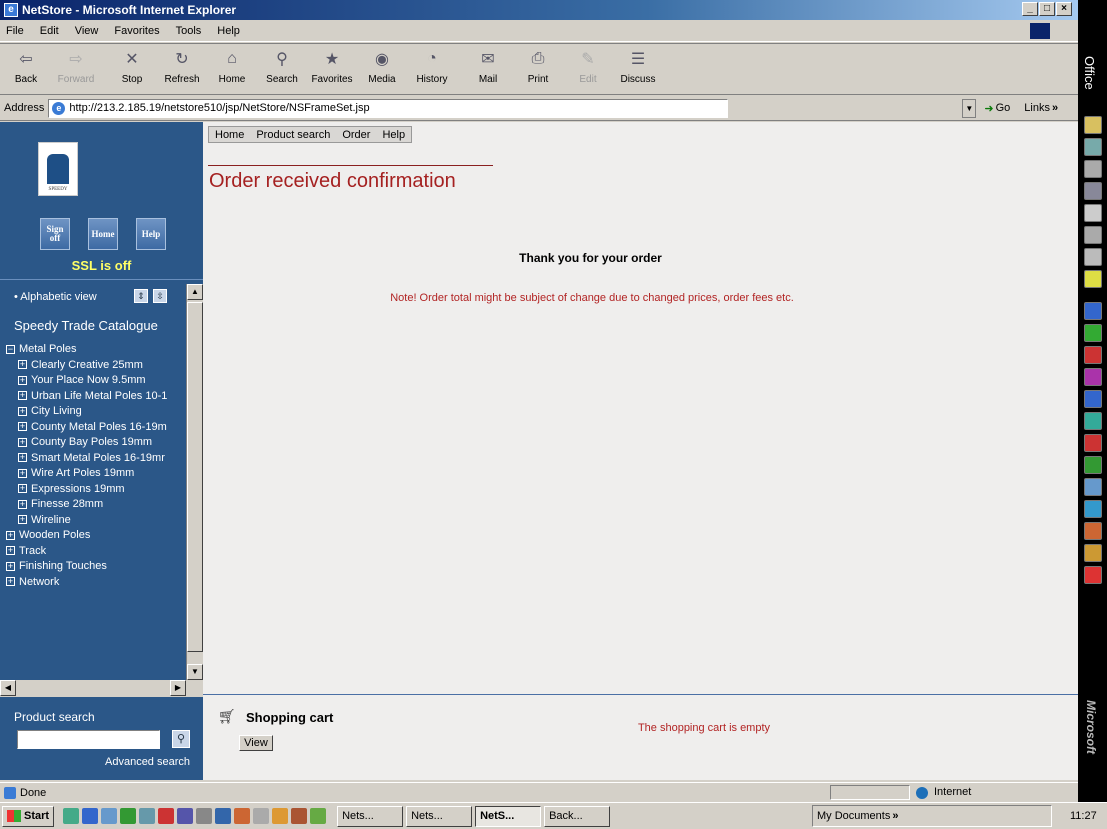  What do you see at coordinates (853, 816) in the screenshot?
I see `my-documents-toolbar: My Documents` at bounding box center [853, 816].